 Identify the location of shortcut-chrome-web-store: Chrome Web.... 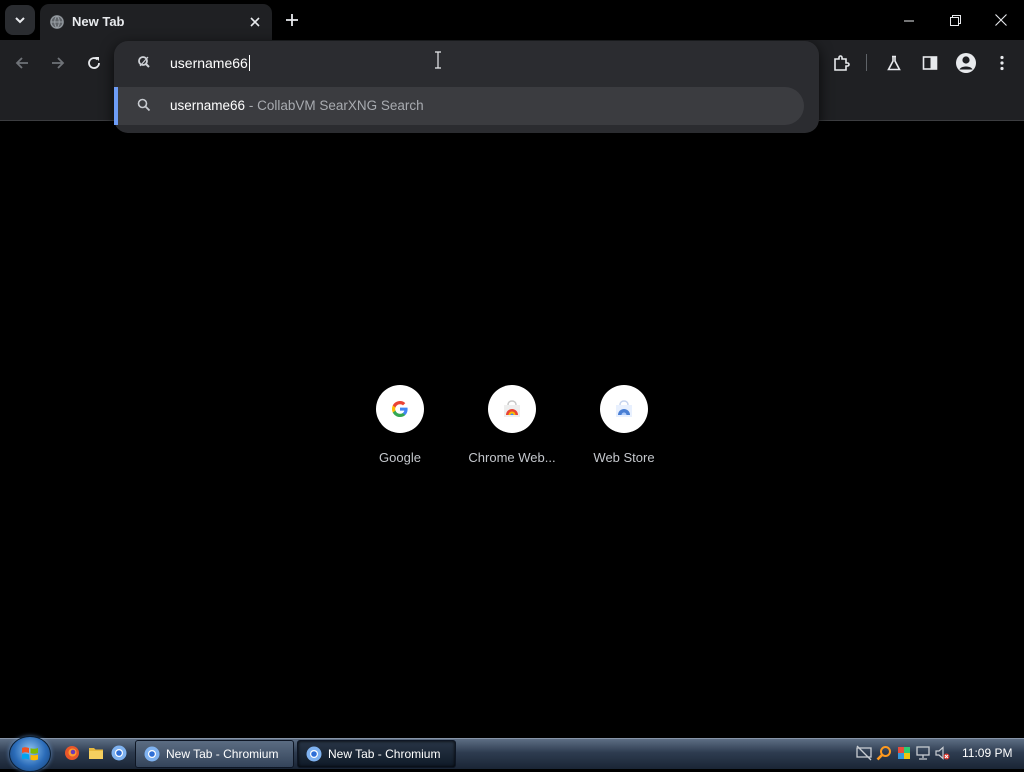
(512, 430).